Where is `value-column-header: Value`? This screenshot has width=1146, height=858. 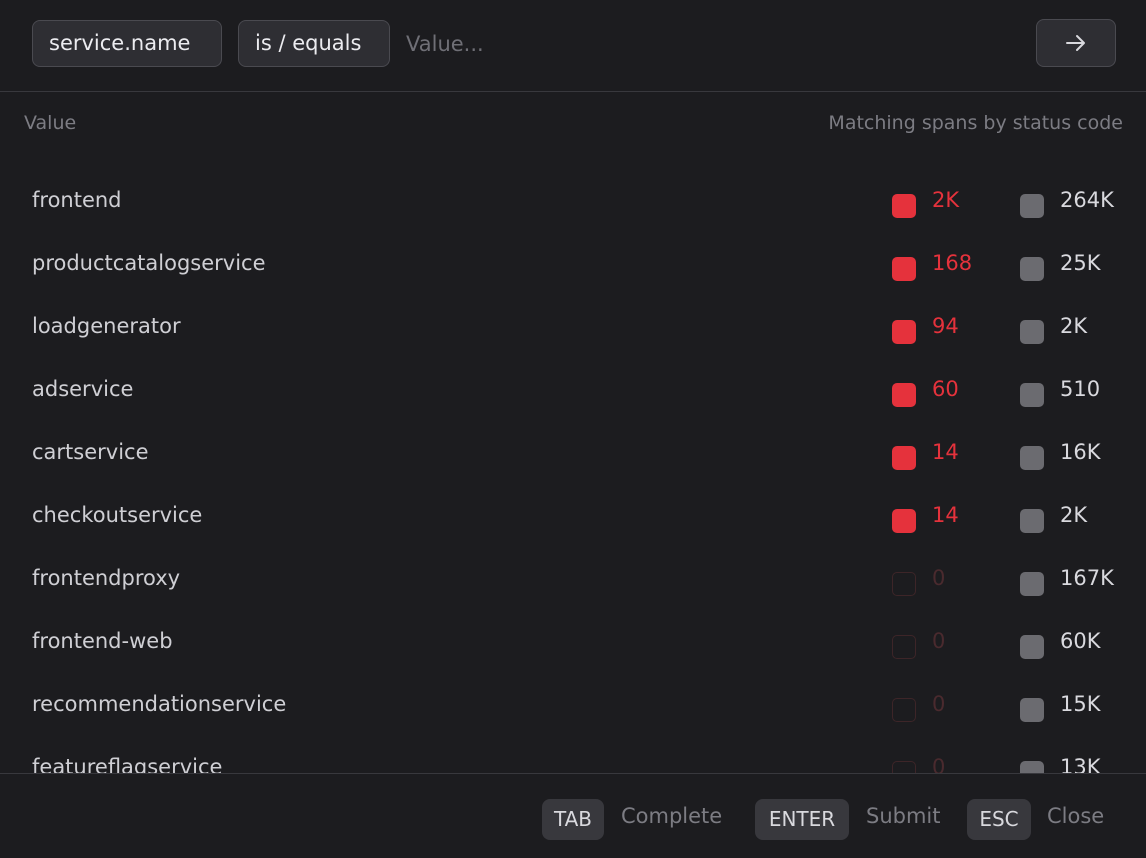
value-column-header: Value is located at coordinates (50, 123).